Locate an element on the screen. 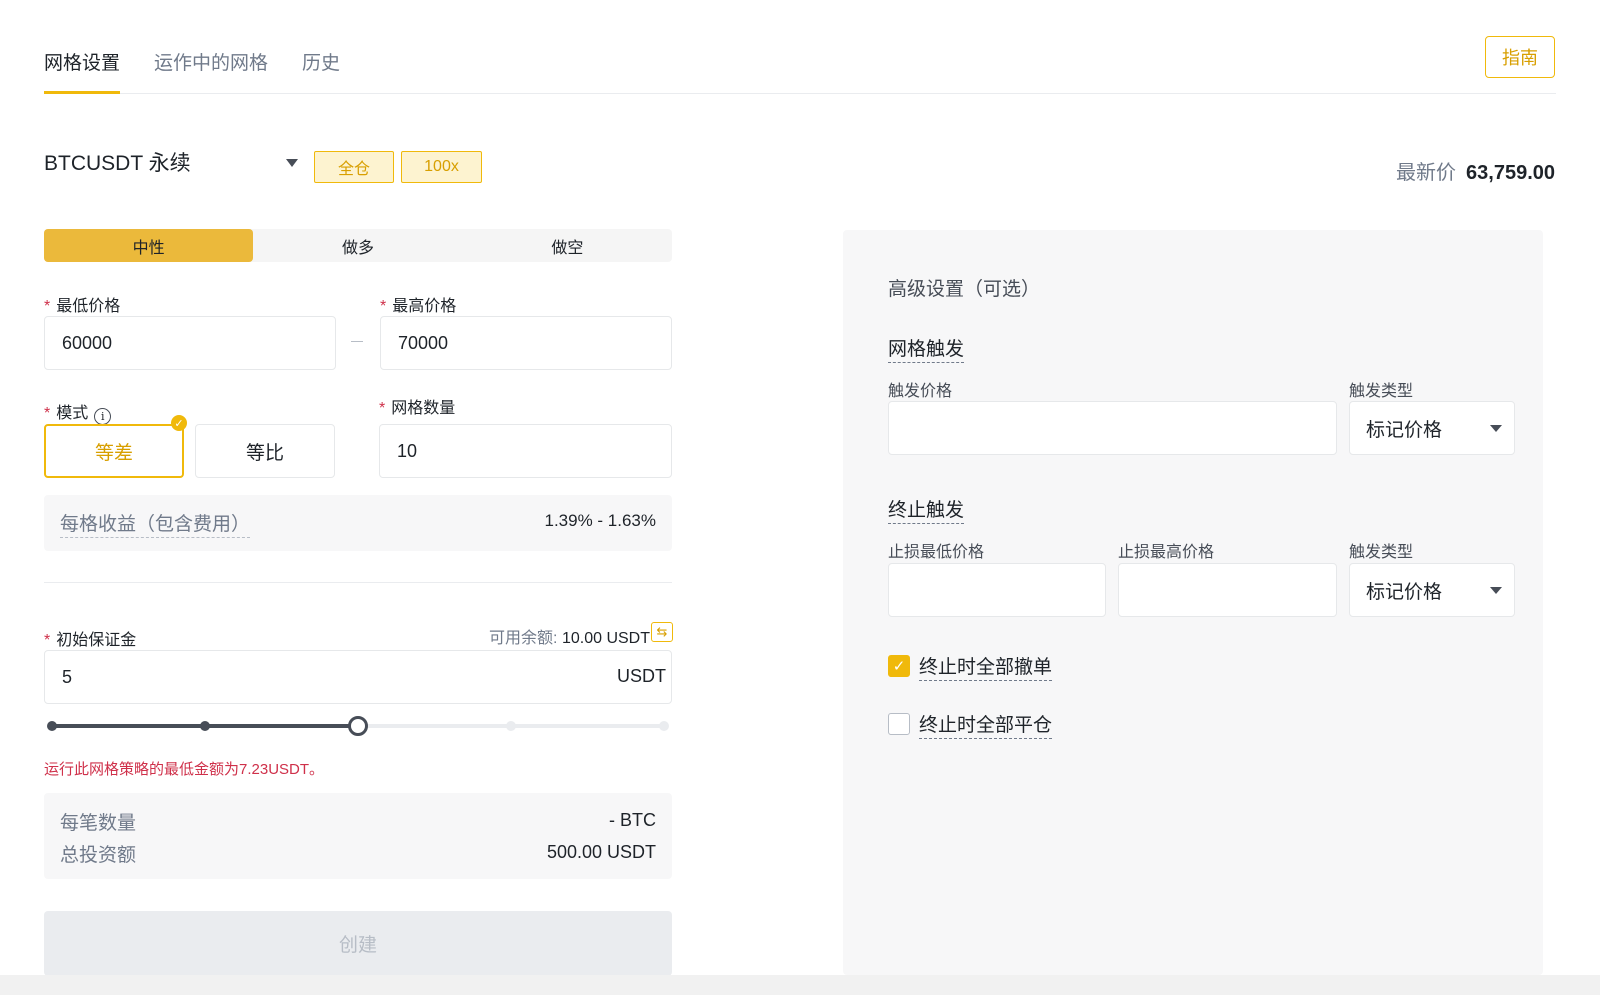 Image resolution: width=1600 pixels, height=995 pixels. grid-count-label: * 网格数量 is located at coordinates (417, 408).